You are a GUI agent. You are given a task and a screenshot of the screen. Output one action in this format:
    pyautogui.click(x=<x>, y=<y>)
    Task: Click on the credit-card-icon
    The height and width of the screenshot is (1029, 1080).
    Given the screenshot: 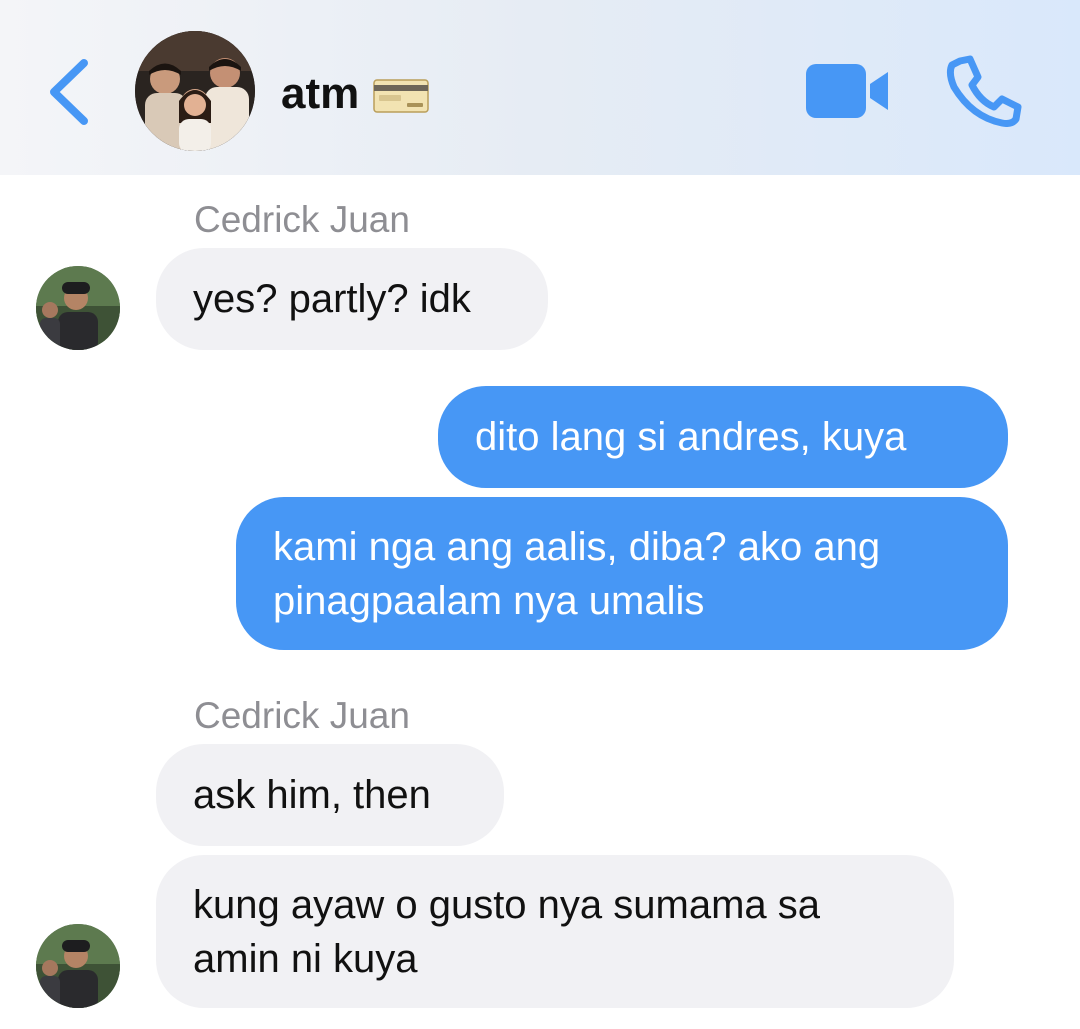 What is the action you would take?
    pyautogui.click(x=401, y=96)
    